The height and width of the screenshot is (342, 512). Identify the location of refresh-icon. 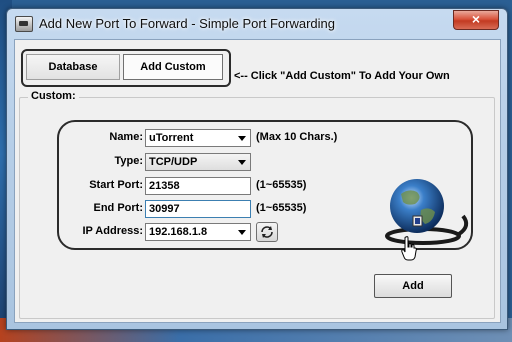
(267, 232).